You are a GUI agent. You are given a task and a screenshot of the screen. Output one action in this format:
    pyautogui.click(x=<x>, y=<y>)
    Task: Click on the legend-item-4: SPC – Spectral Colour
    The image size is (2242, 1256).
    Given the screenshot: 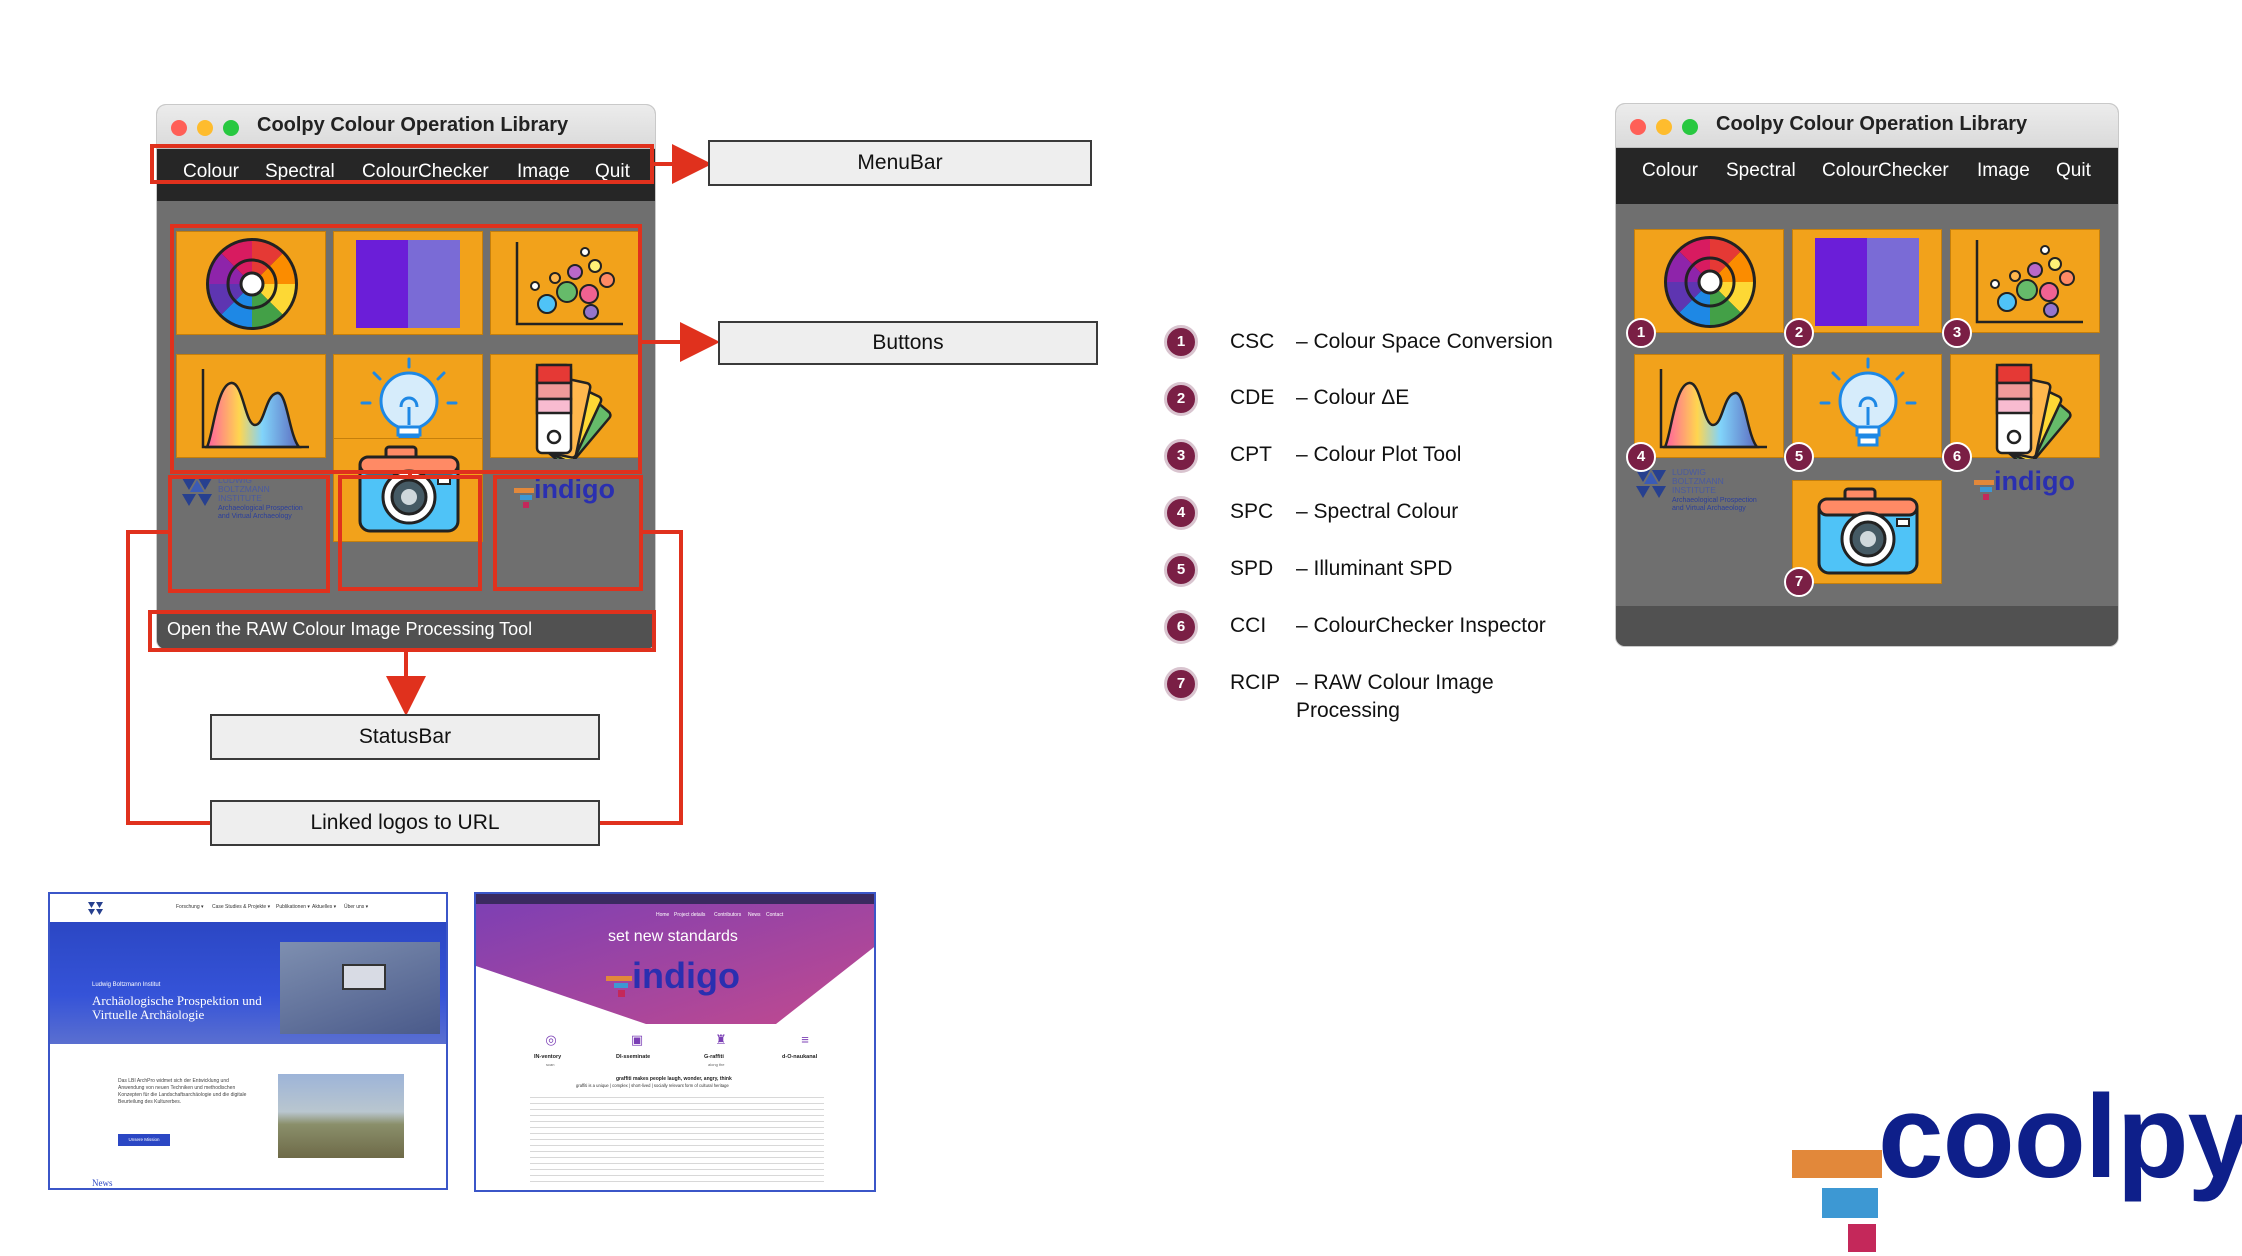 What is the action you would take?
    pyautogui.click(x=1344, y=511)
    